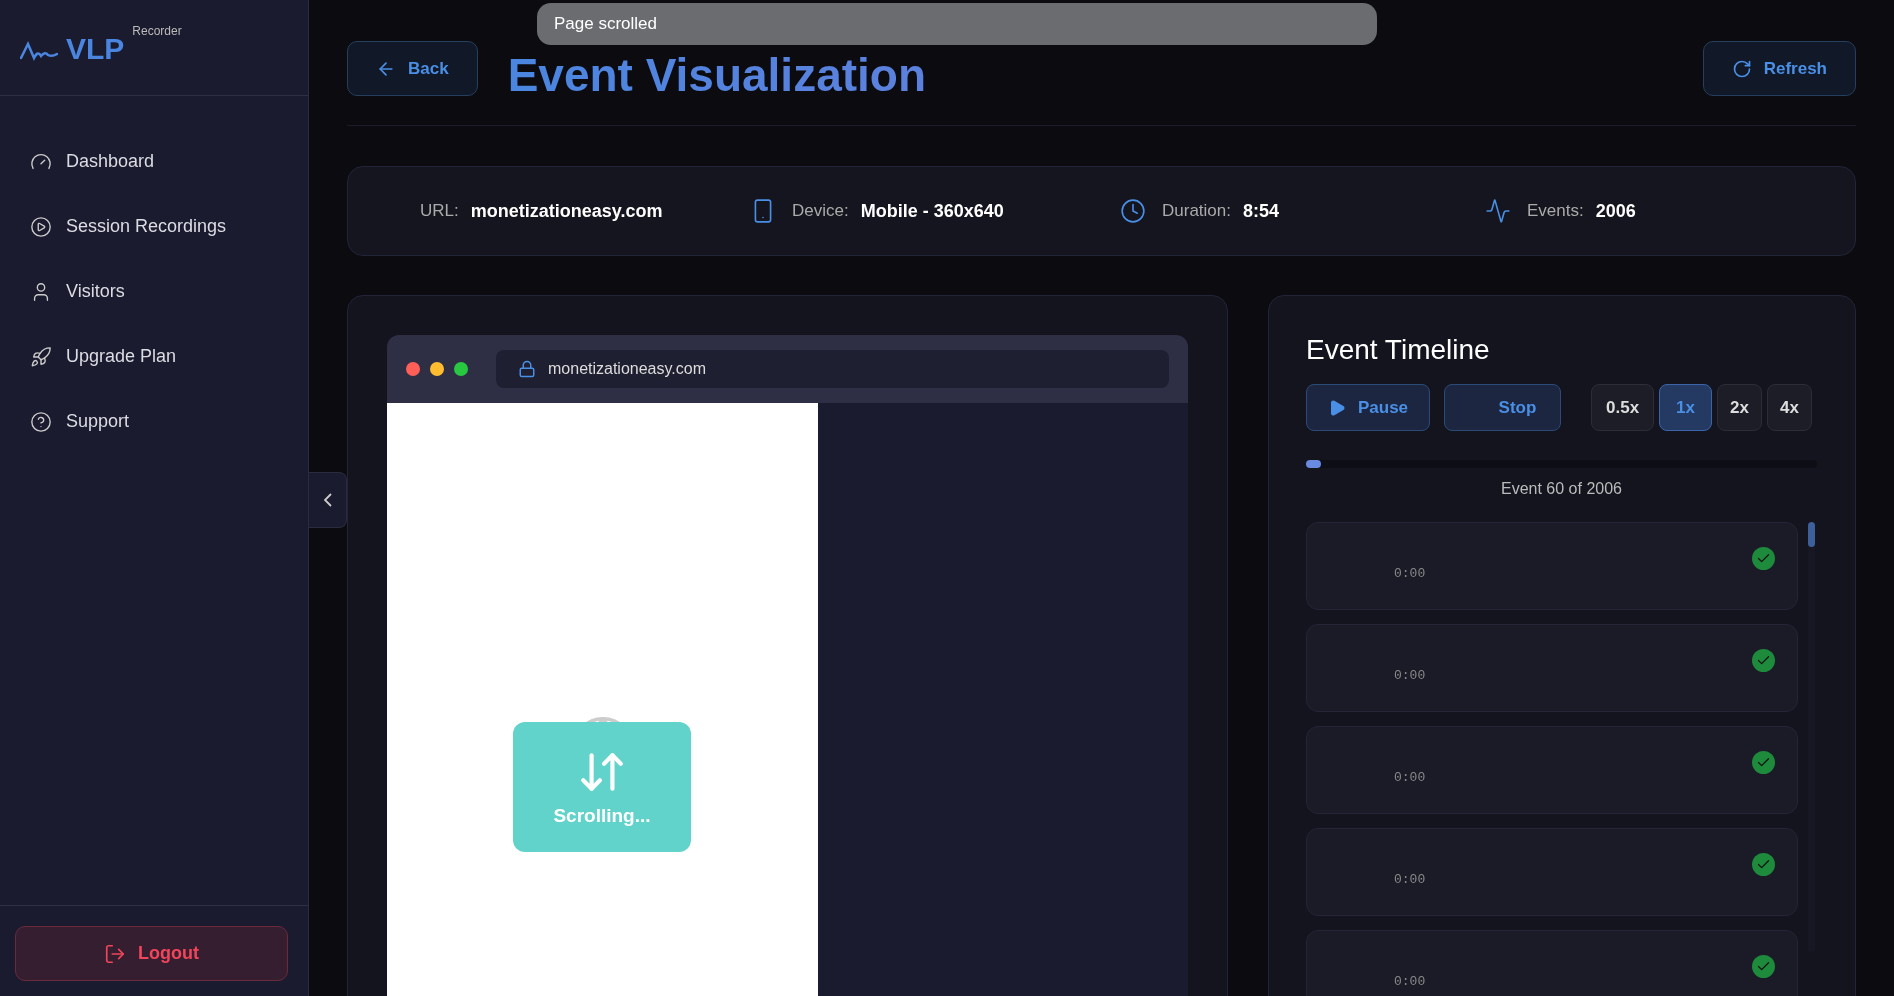 The height and width of the screenshot is (996, 1894). I want to click on address-bar: monetizationeasy.com, so click(832, 369).